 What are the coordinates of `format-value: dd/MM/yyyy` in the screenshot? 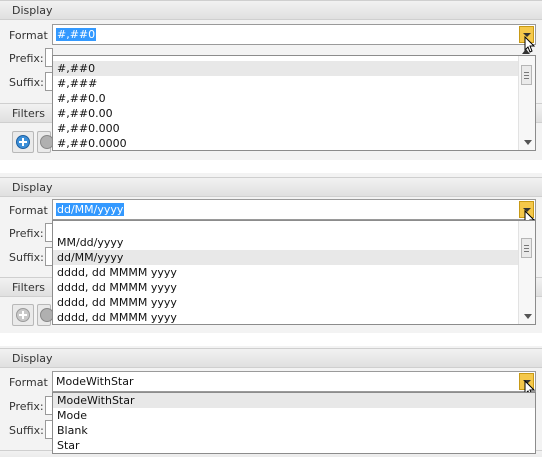 It's located at (90, 209).